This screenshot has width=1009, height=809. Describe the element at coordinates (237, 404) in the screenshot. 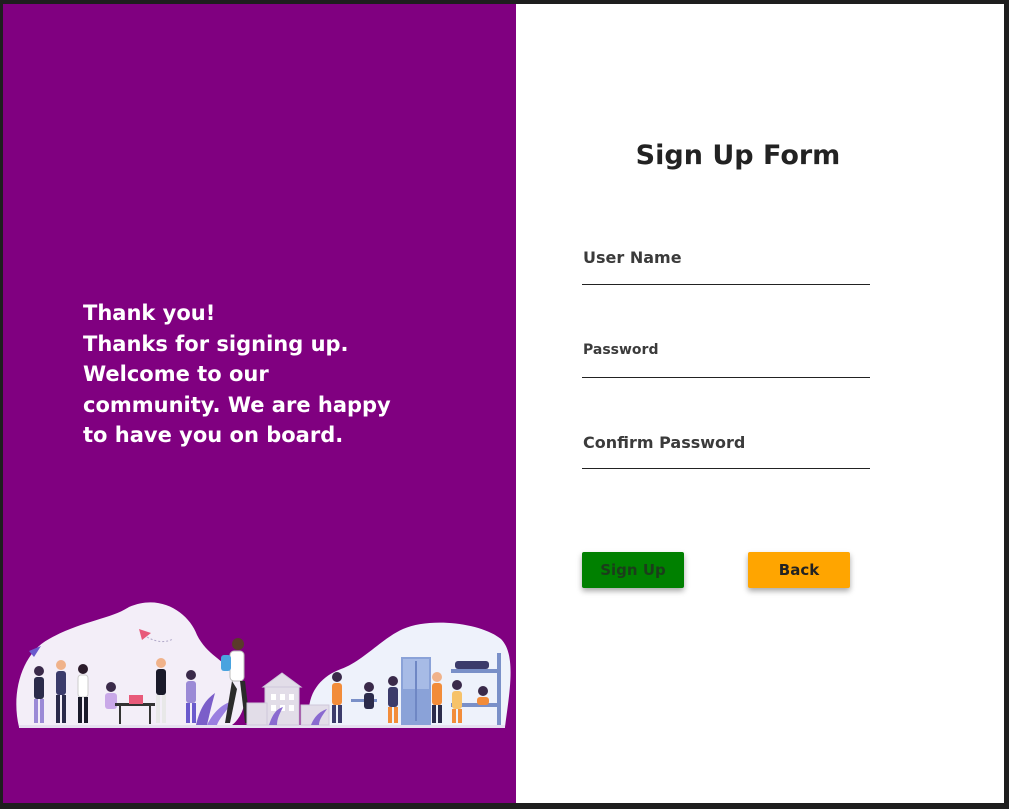

I see `welcome-line: community. We are happy` at that location.